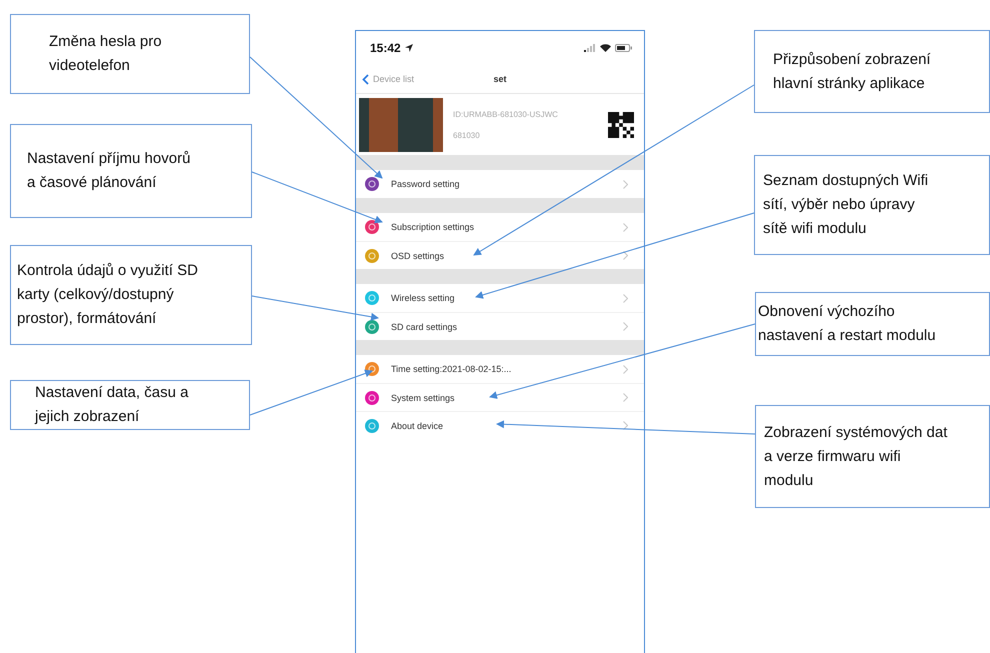 This screenshot has width=990, height=653. What do you see at coordinates (500, 298) in the screenshot?
I see `settings-row: Wireless setting` at bounding box center [500, 298].